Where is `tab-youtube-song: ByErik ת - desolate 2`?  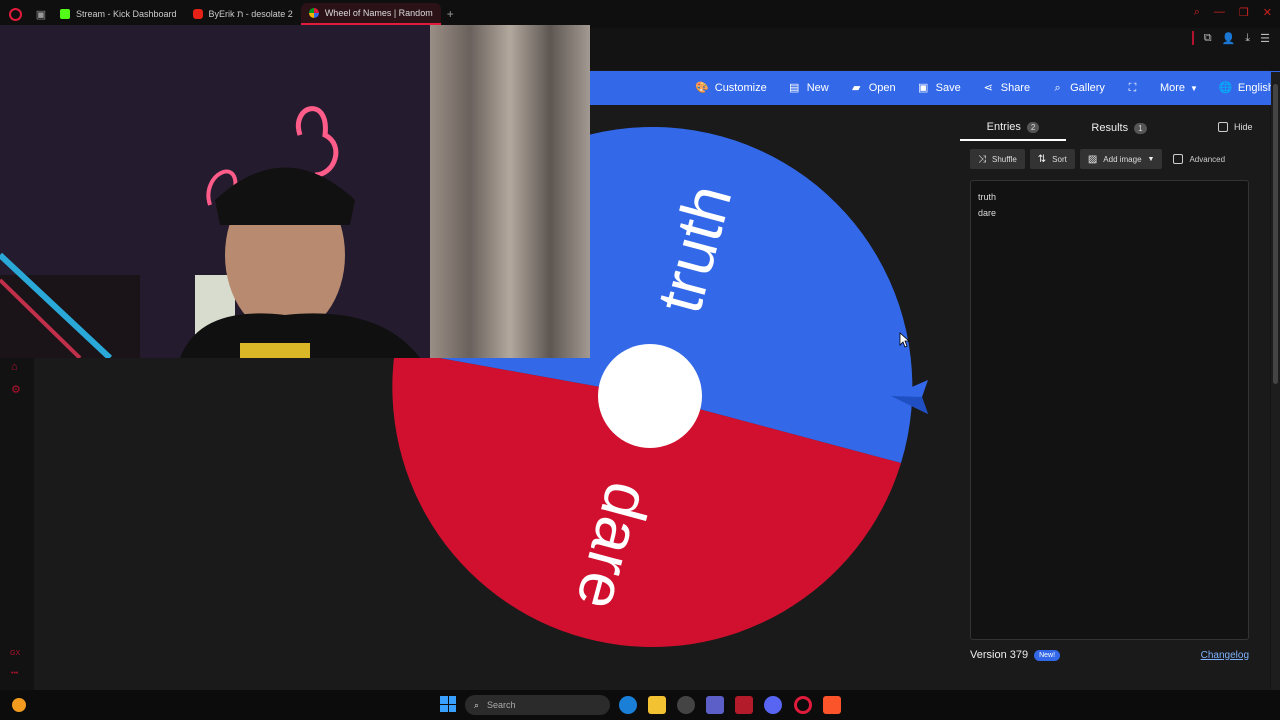
tab-youtube-song: ByErik ת - desolate 2 is located at coordinates (243, 14).